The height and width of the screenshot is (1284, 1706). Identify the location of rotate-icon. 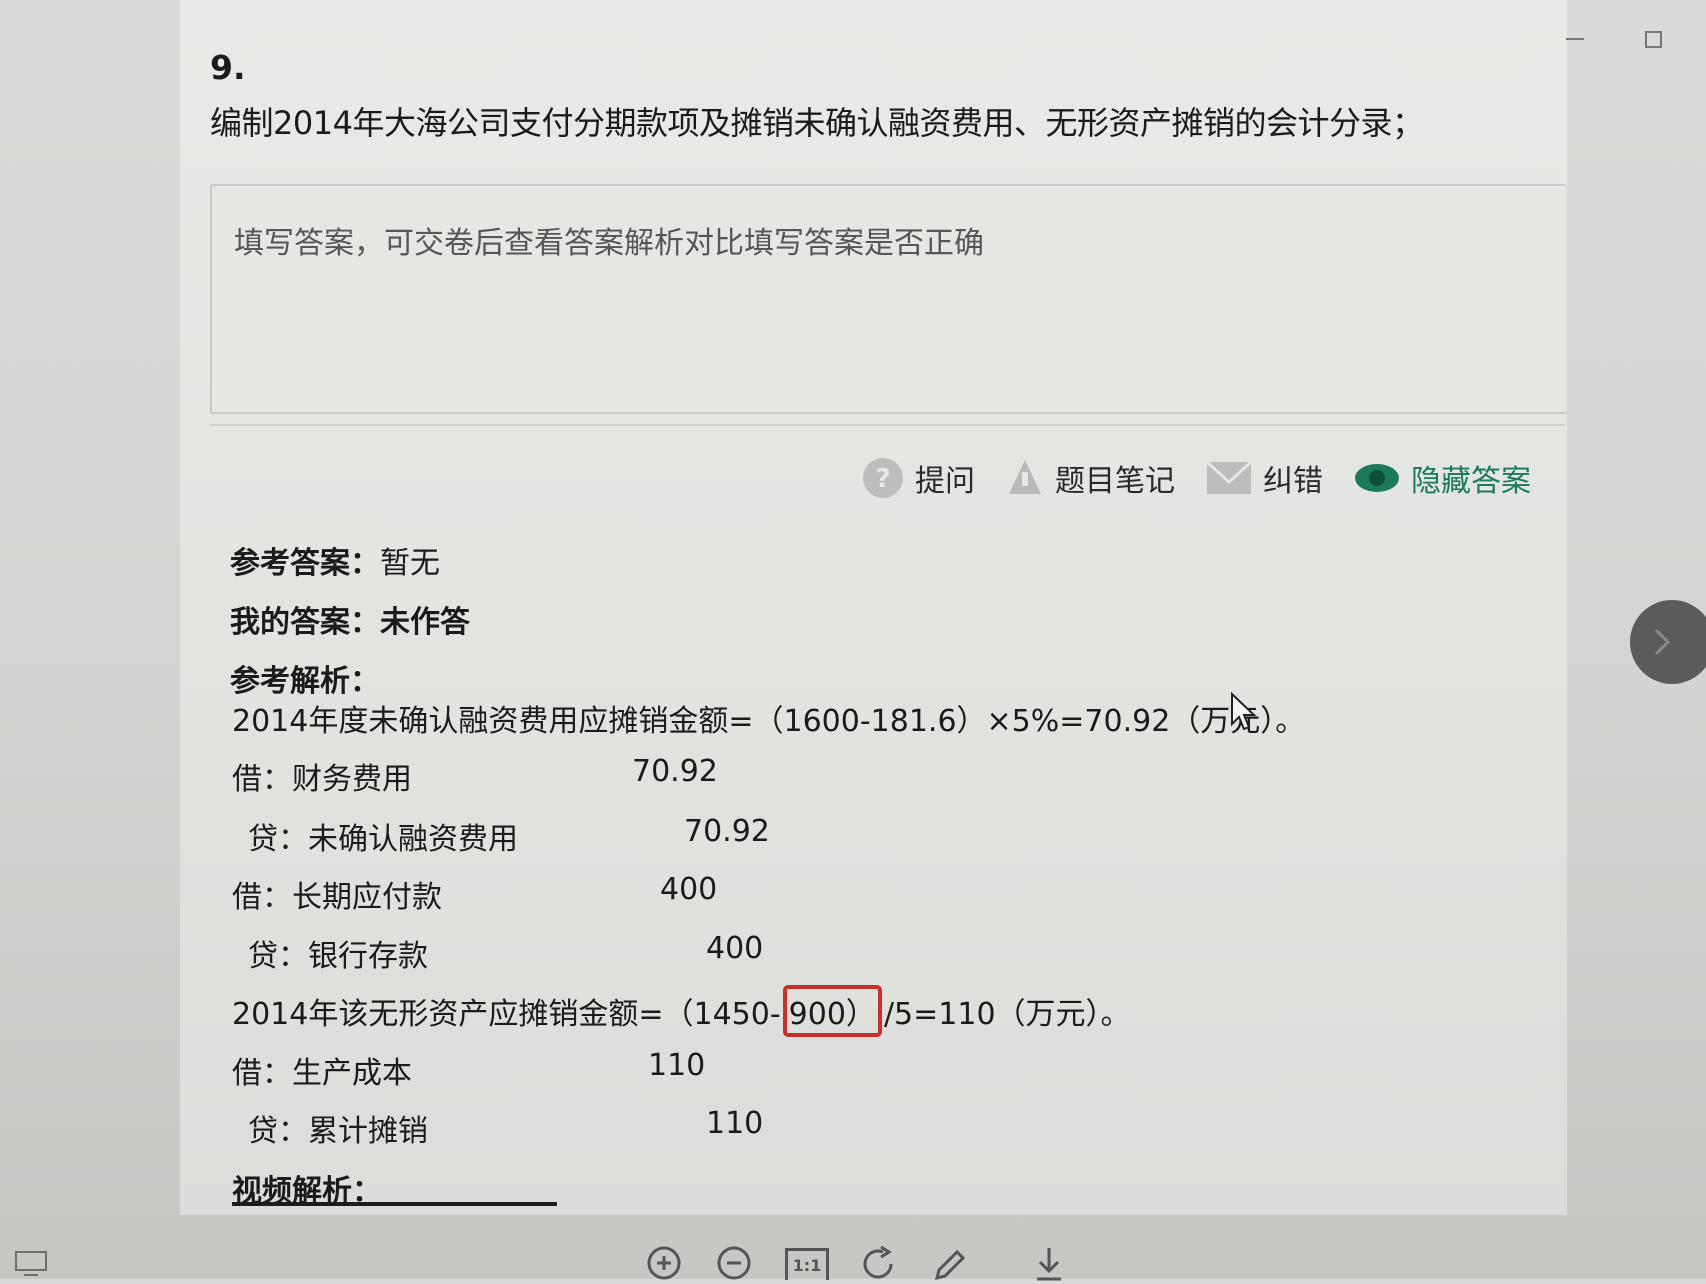
(879, 1264).